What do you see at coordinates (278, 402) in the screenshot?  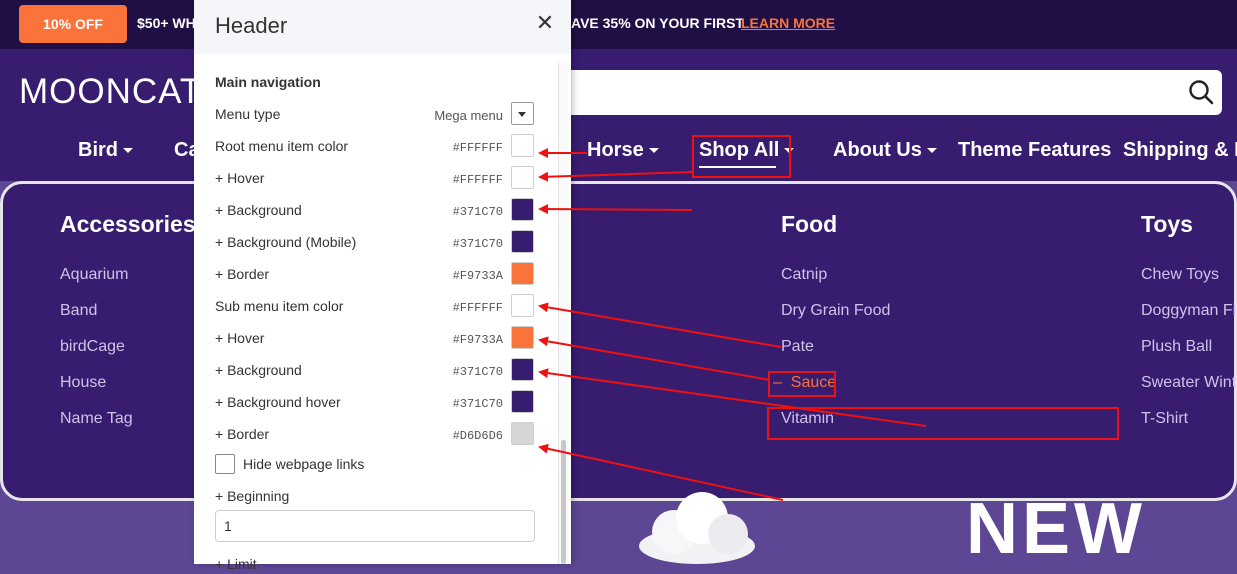 I see `setting-label: + Background hover` at bounding box center [278, 402].